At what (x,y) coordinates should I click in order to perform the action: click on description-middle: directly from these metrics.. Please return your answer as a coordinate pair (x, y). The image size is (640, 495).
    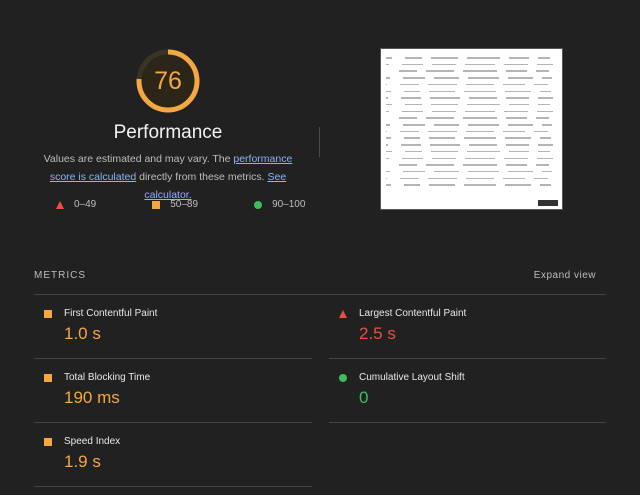
    Looking at the image, I should click on (202, 177).